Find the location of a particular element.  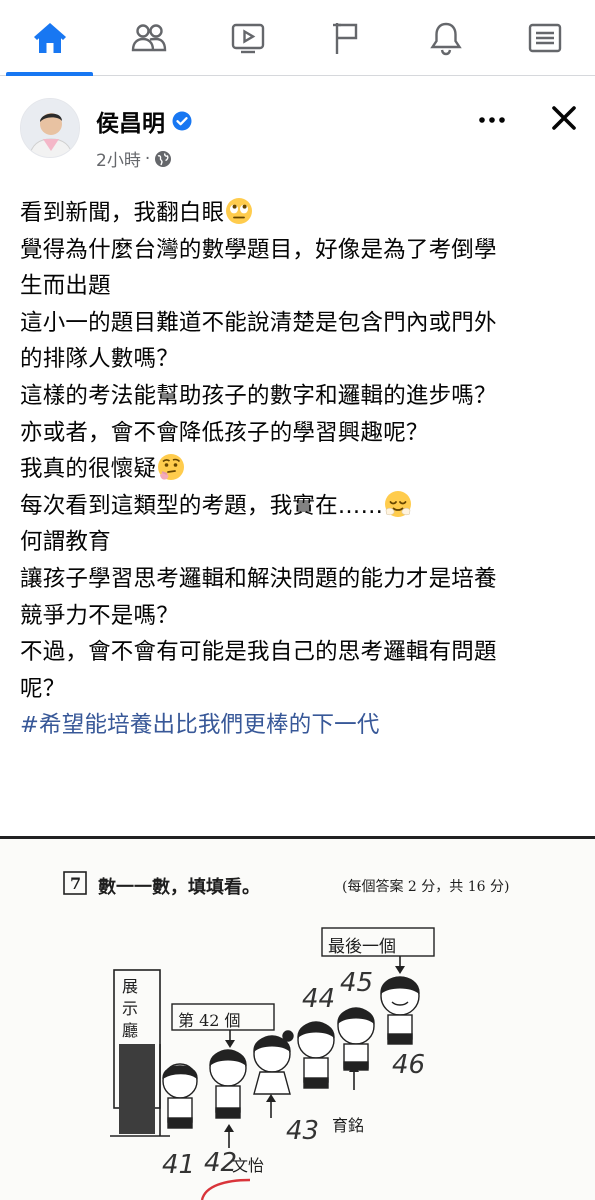

handwritten-number: 45 is located at coordinates (357, 983).